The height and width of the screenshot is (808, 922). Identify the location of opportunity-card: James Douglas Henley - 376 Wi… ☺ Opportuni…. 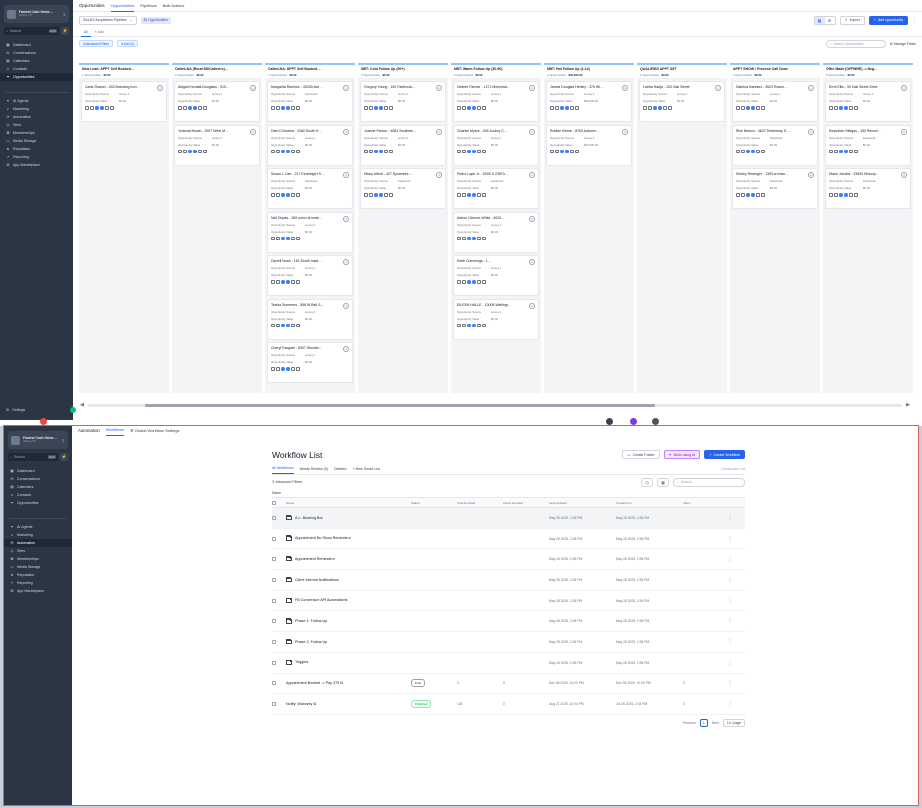
(589, 101).